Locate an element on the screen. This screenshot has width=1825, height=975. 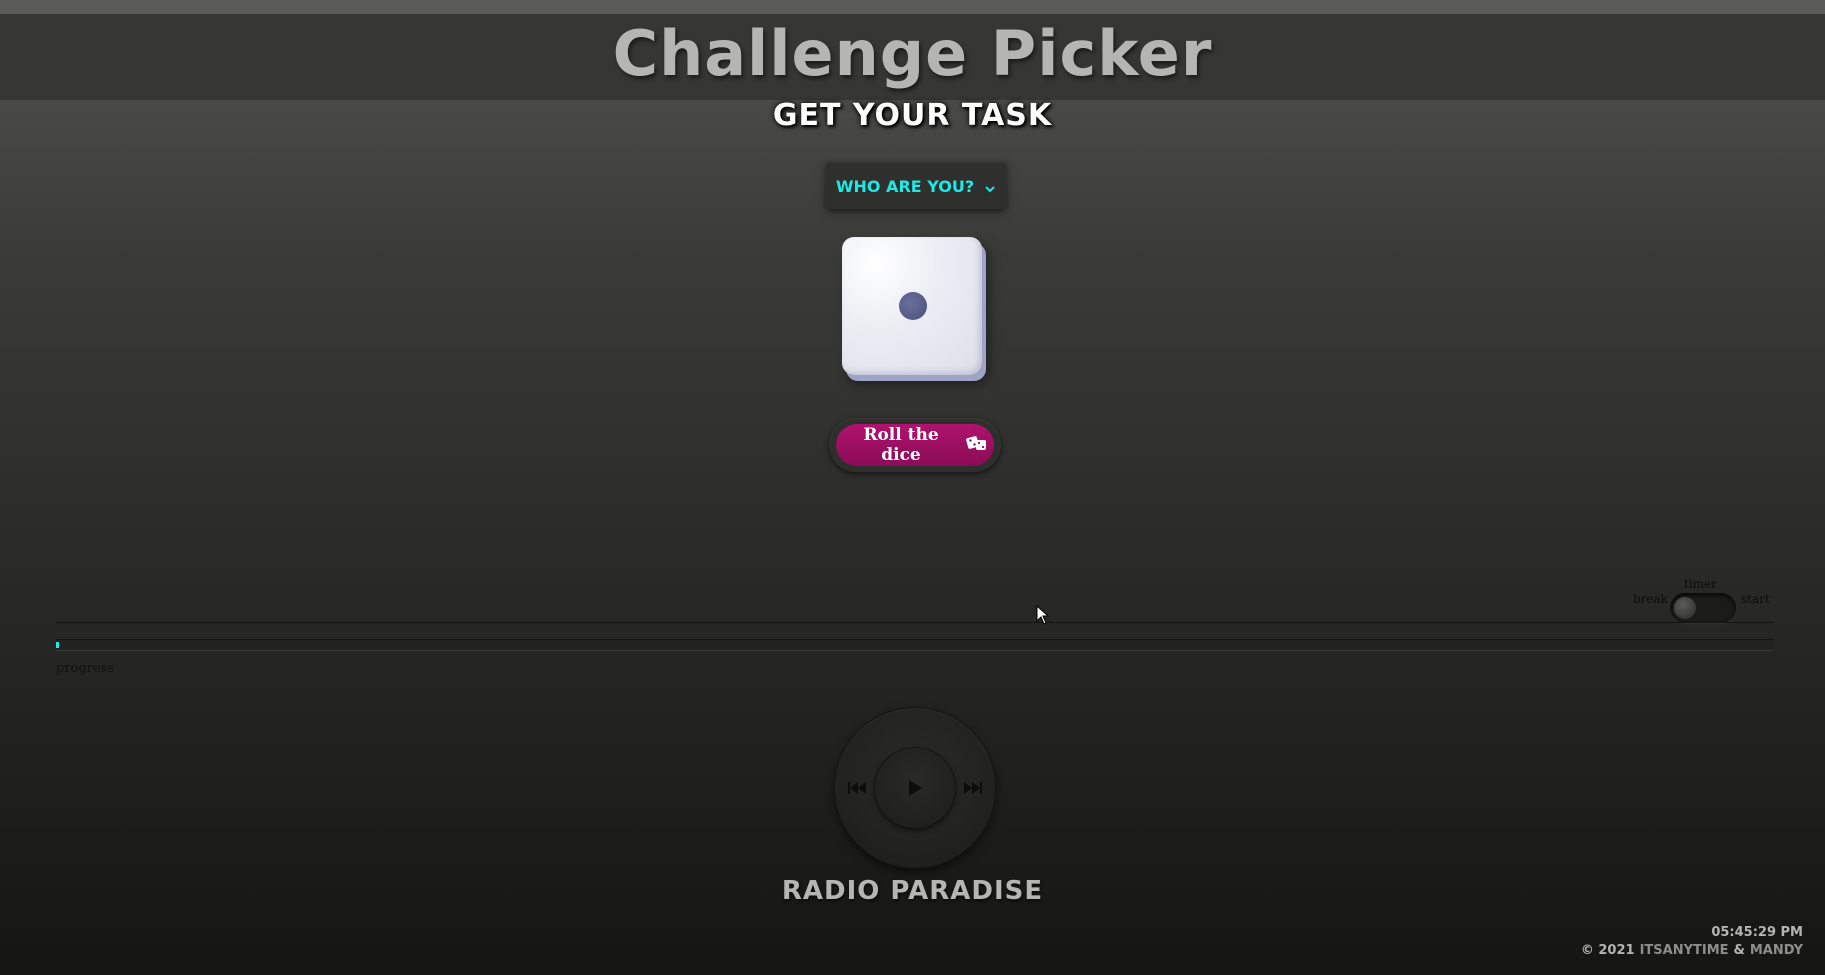
chevron-down-icon is located at coordinates (990, 186).